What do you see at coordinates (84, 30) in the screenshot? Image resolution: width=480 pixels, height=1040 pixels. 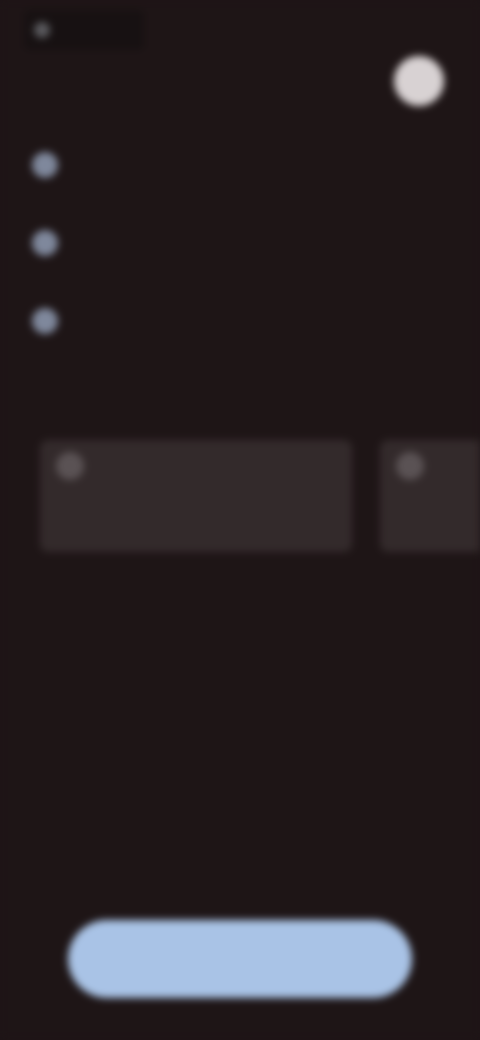 I see `top-bar` at bounding box center [84, 30].